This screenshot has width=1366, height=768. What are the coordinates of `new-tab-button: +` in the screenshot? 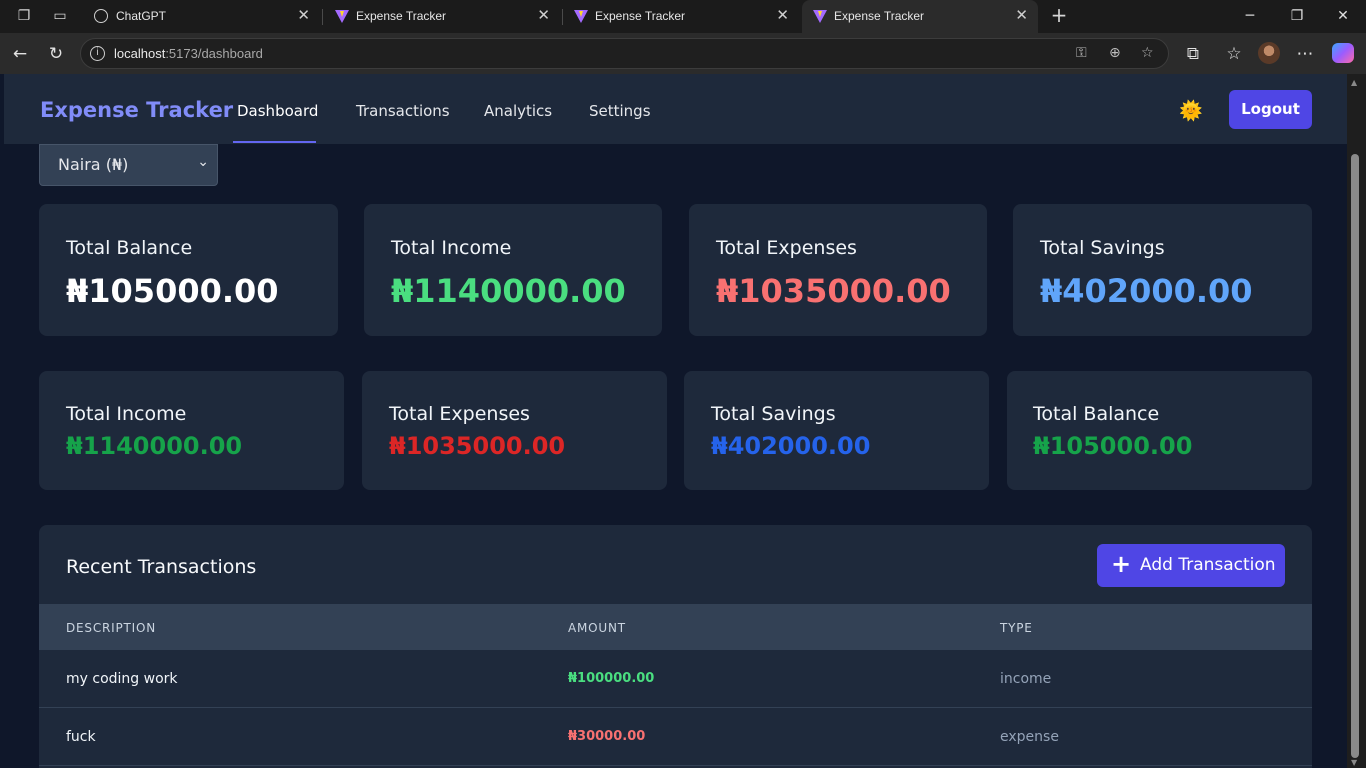 It's located at (1059, 16).